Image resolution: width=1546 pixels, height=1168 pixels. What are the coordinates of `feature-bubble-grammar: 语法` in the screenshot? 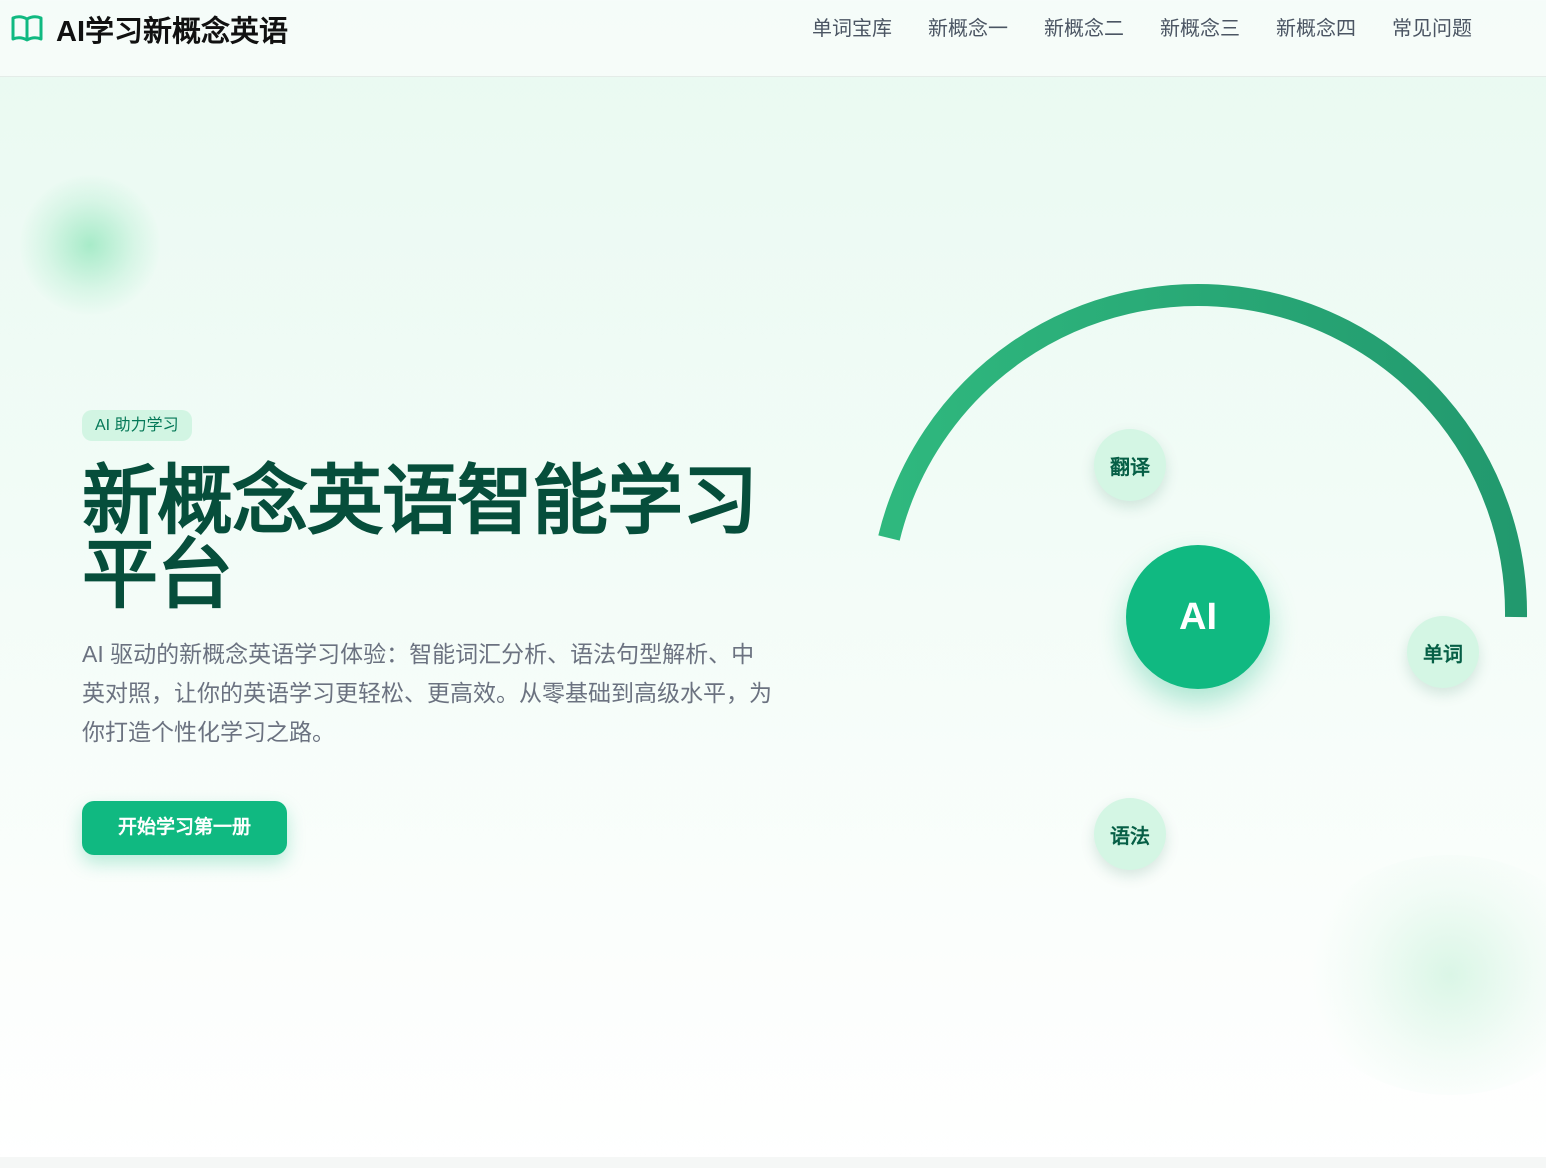 It's located at (1130, 834).